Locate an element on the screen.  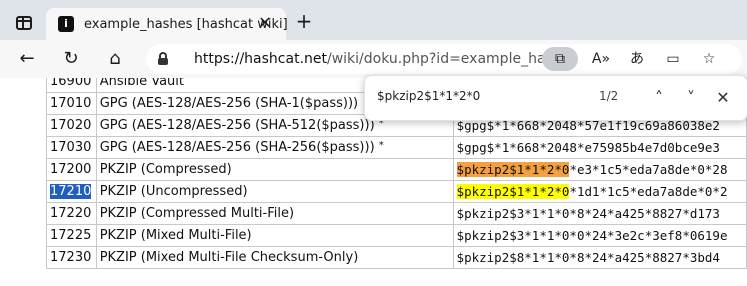
hash-name: GPG (AES-128/AES-256 (SHA-256($pass))) is located at coordinates (237, 147).